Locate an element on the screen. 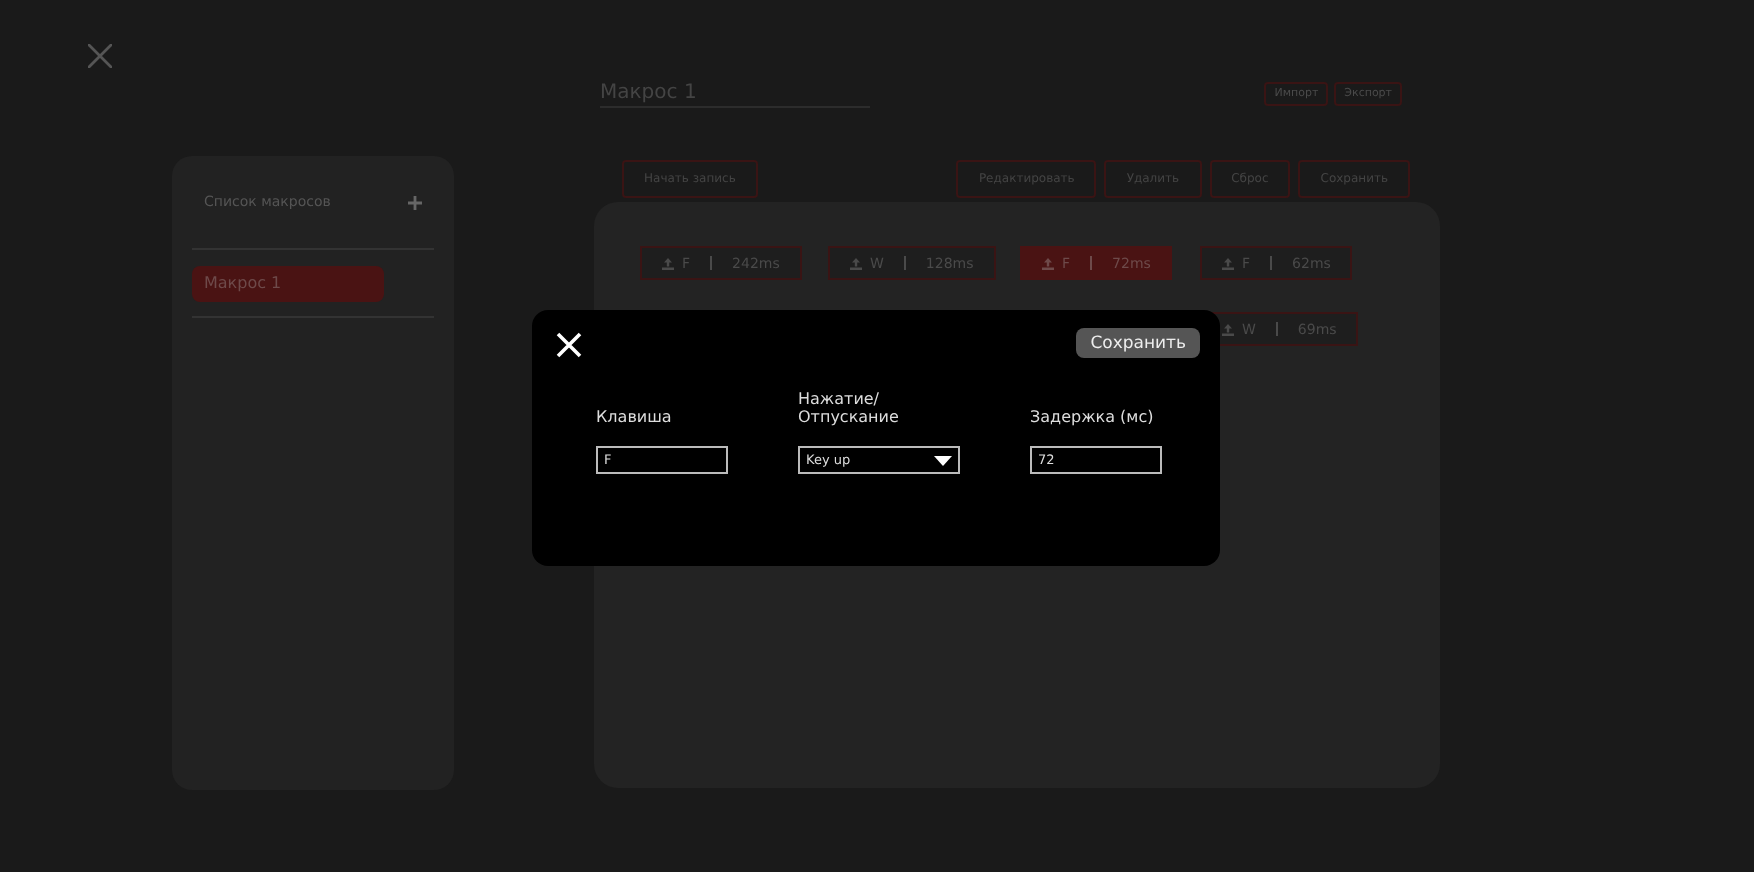  save-button: Сохранить is located at coordinates (1138, 343).